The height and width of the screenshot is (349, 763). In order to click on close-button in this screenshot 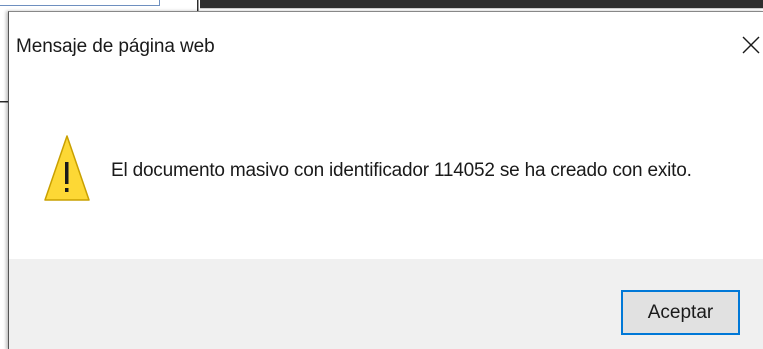, I will do `click(749, 45)`.